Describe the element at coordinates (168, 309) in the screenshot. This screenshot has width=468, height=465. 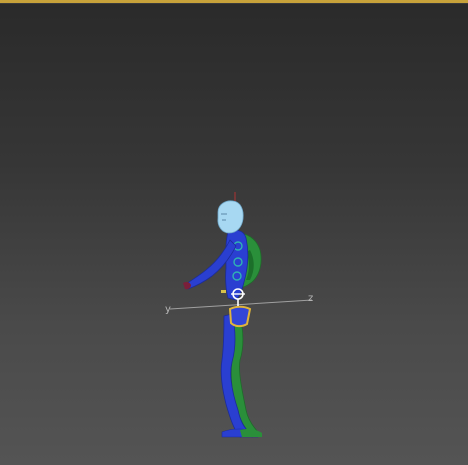
I see `axis-label-y: y` at that location.